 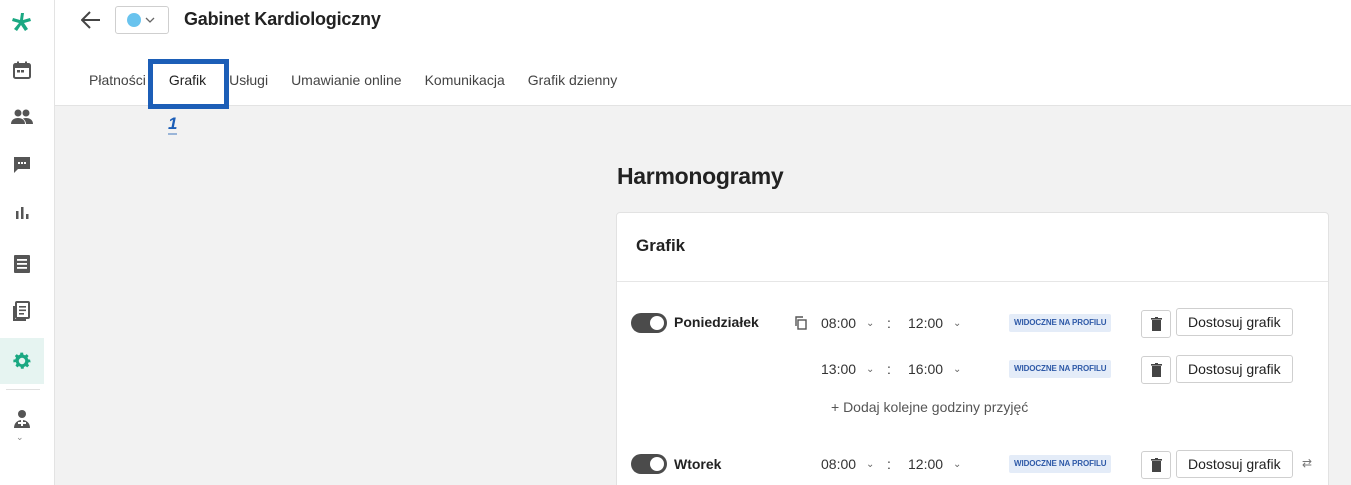 I want to click on rail-divider, so click(x=23, y=389).